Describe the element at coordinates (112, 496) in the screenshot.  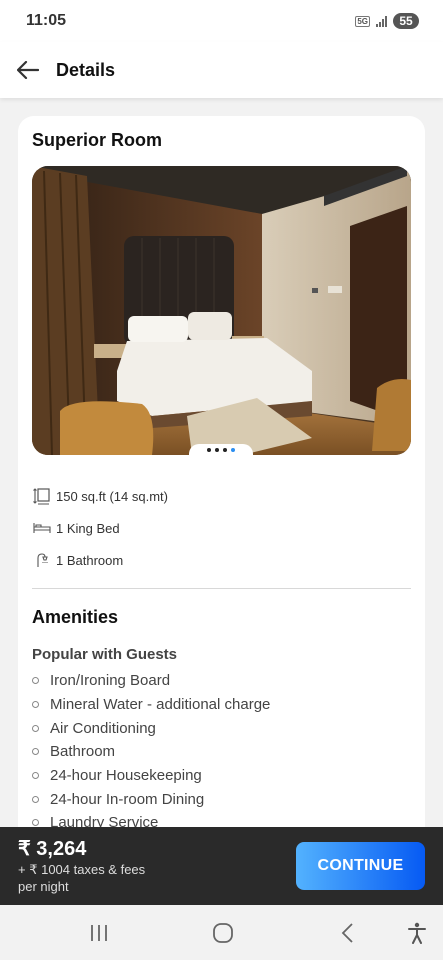
I see `feature-area-text: 150 sq.ft (14 sq.mt)` at that location.